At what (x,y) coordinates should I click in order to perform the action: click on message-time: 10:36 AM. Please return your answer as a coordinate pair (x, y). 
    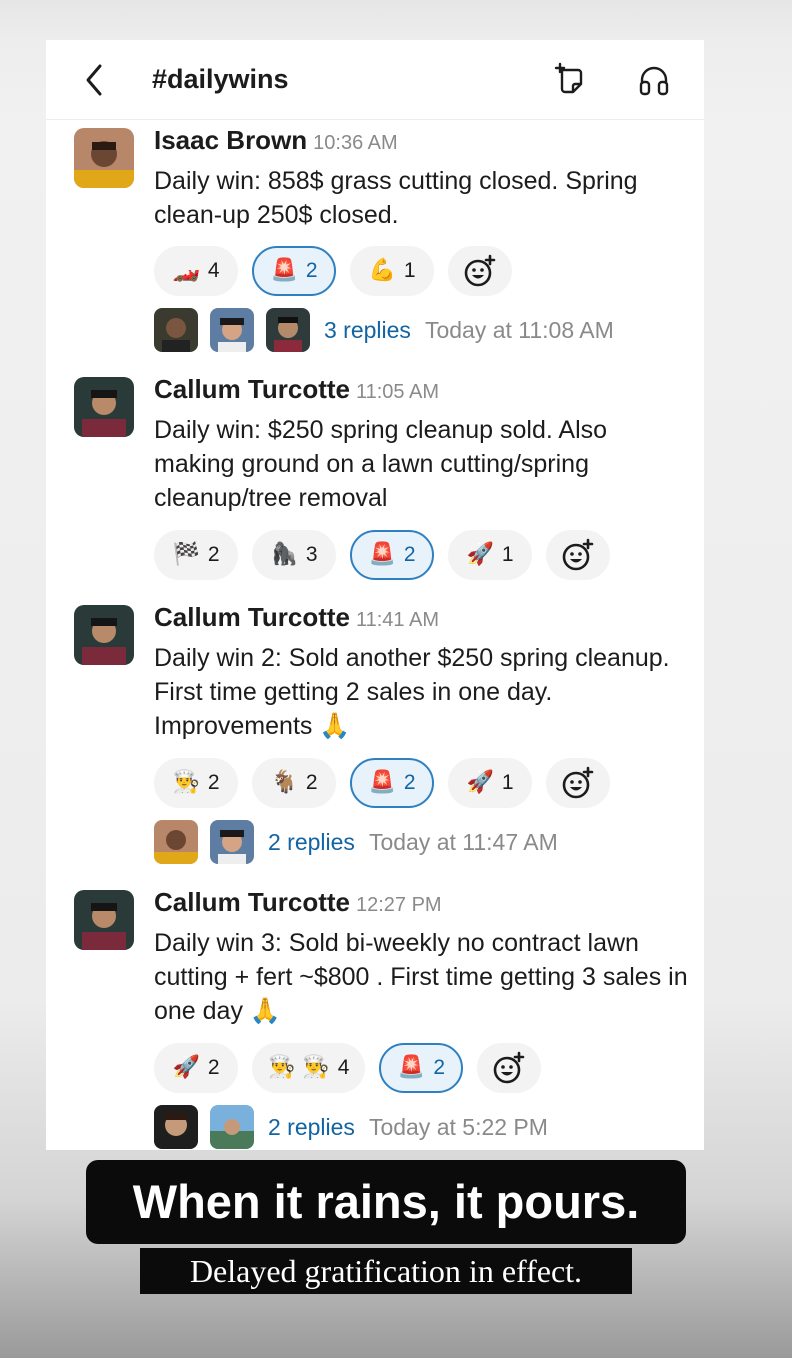
    Looking at the image, I should click on (355, 143).